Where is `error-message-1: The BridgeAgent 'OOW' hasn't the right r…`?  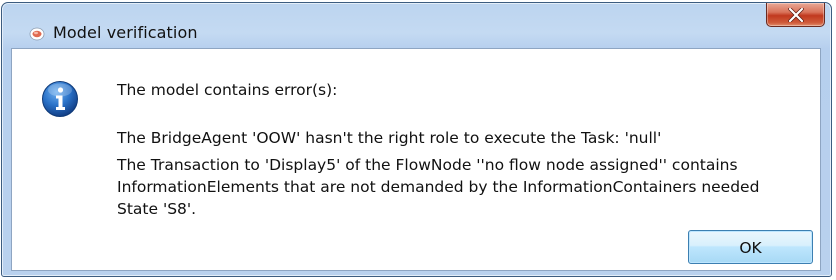
error-message-1: The BridgeAgent 'OOW' hasn't the right r… is located at coordinates (389, 138).